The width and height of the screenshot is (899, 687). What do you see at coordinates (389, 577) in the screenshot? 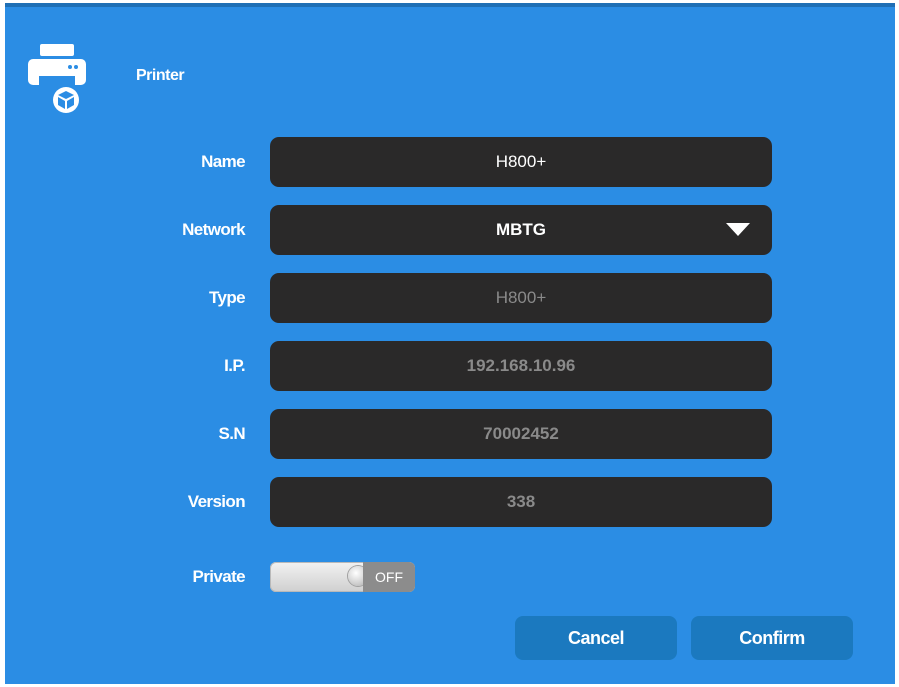
I see `toggle-state-text: OFF` at bounding box center [389, 577].